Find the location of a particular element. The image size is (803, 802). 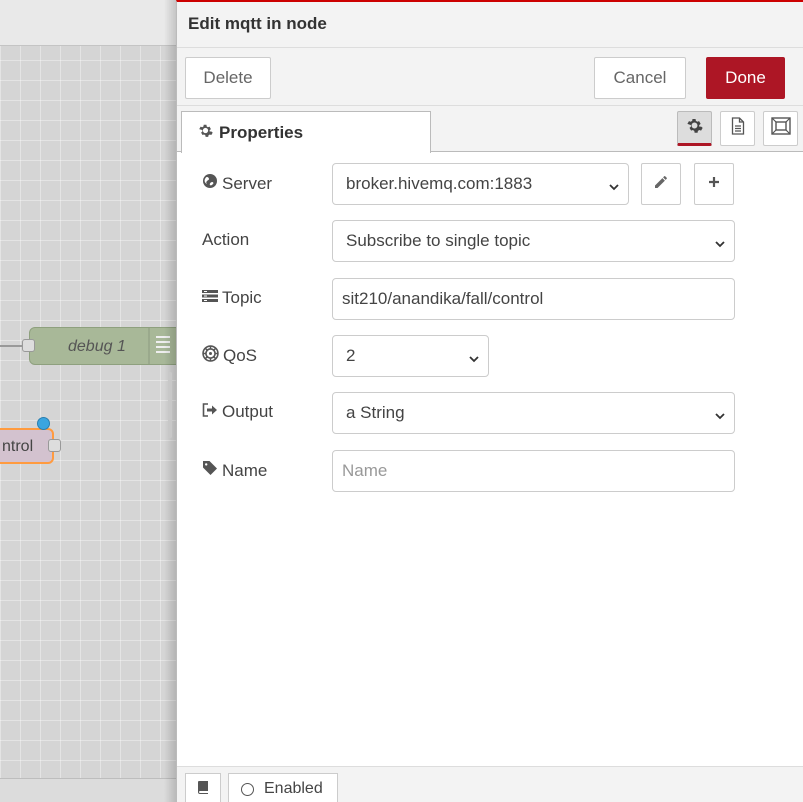

name-row: Name Name is located at coordinates (492, 471).